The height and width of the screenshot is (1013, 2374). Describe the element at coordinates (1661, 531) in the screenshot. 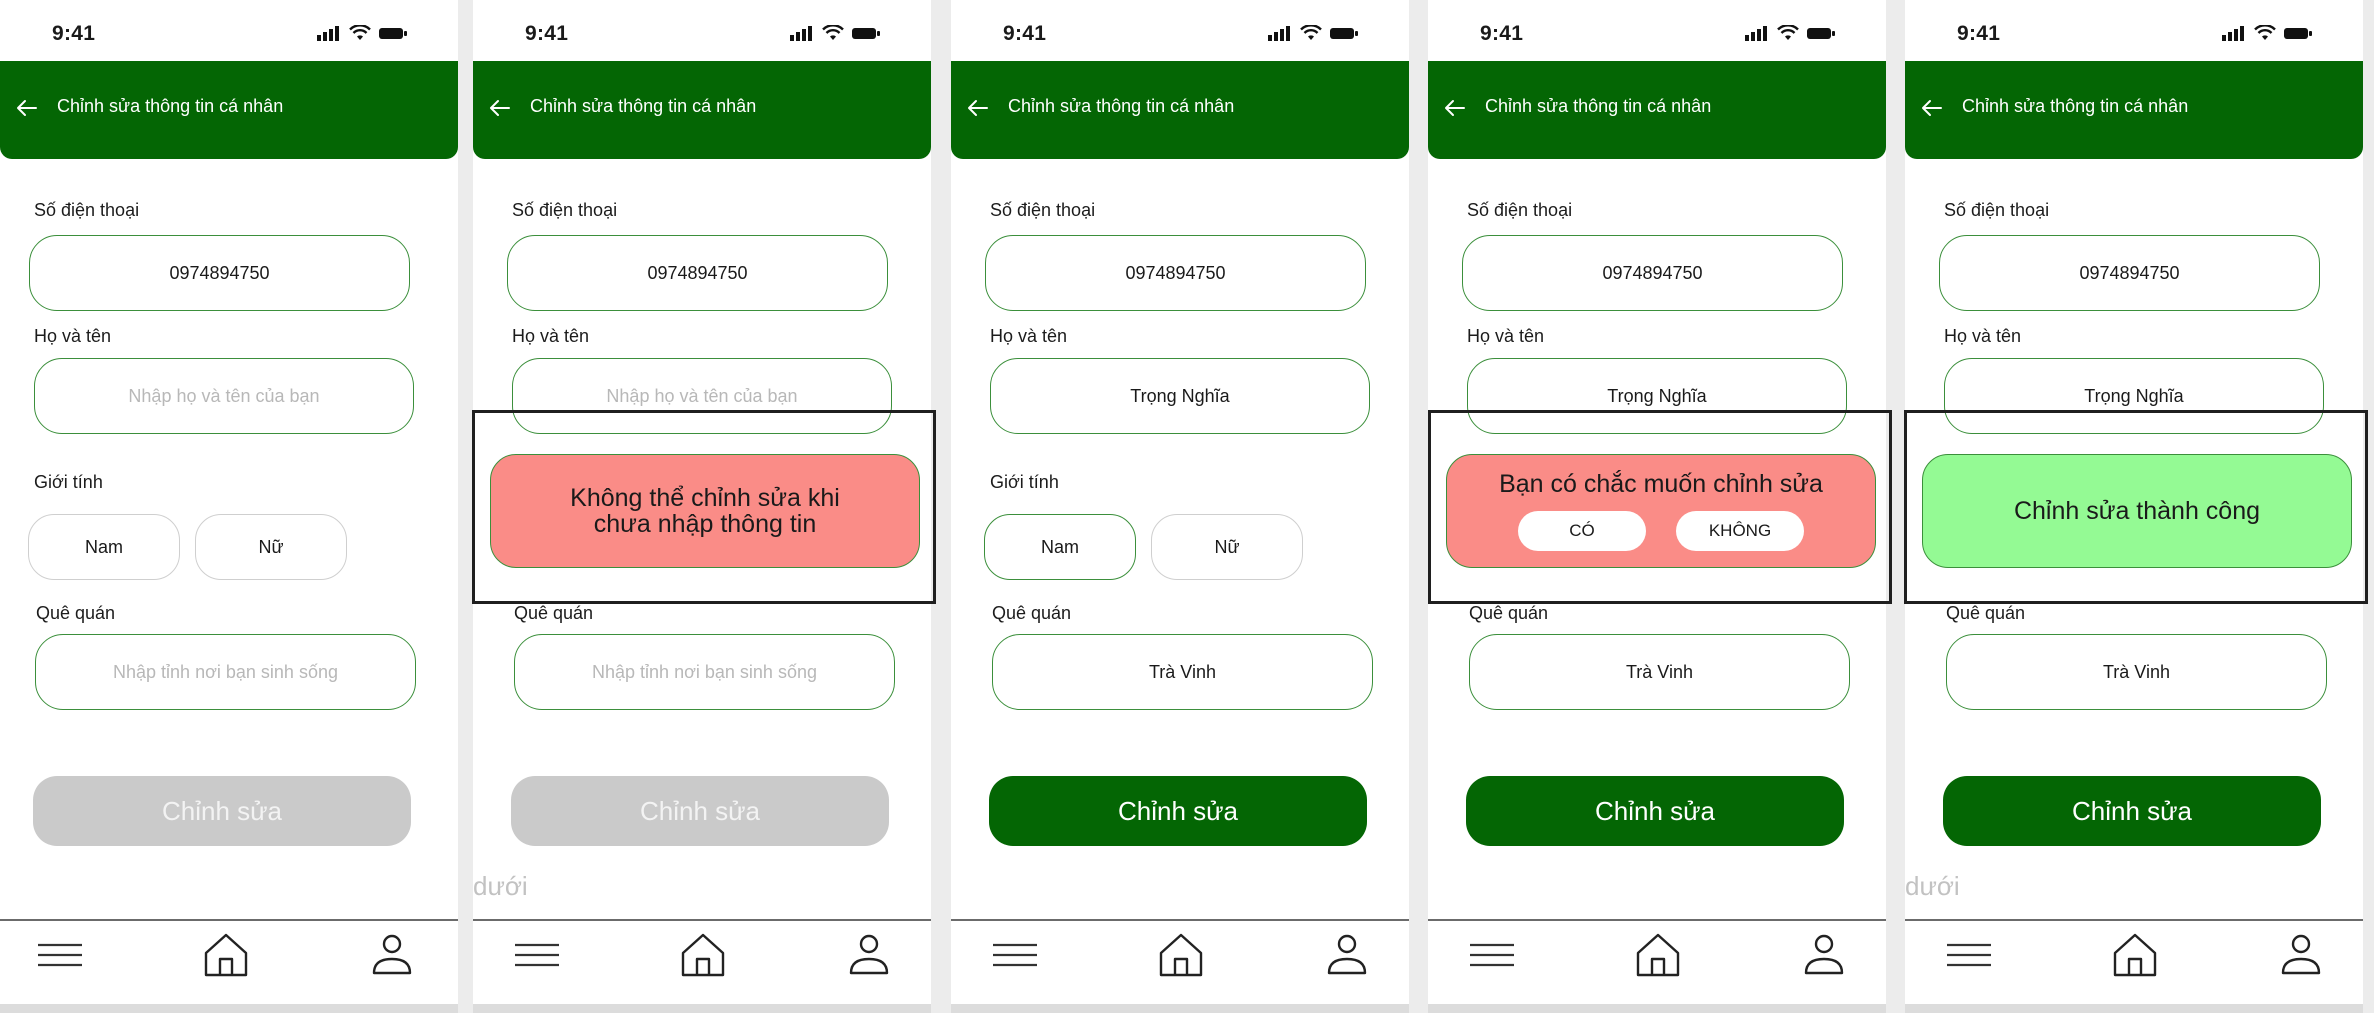

I see `confirm-dialog-actions: CÓ KHÔNG` at that location.